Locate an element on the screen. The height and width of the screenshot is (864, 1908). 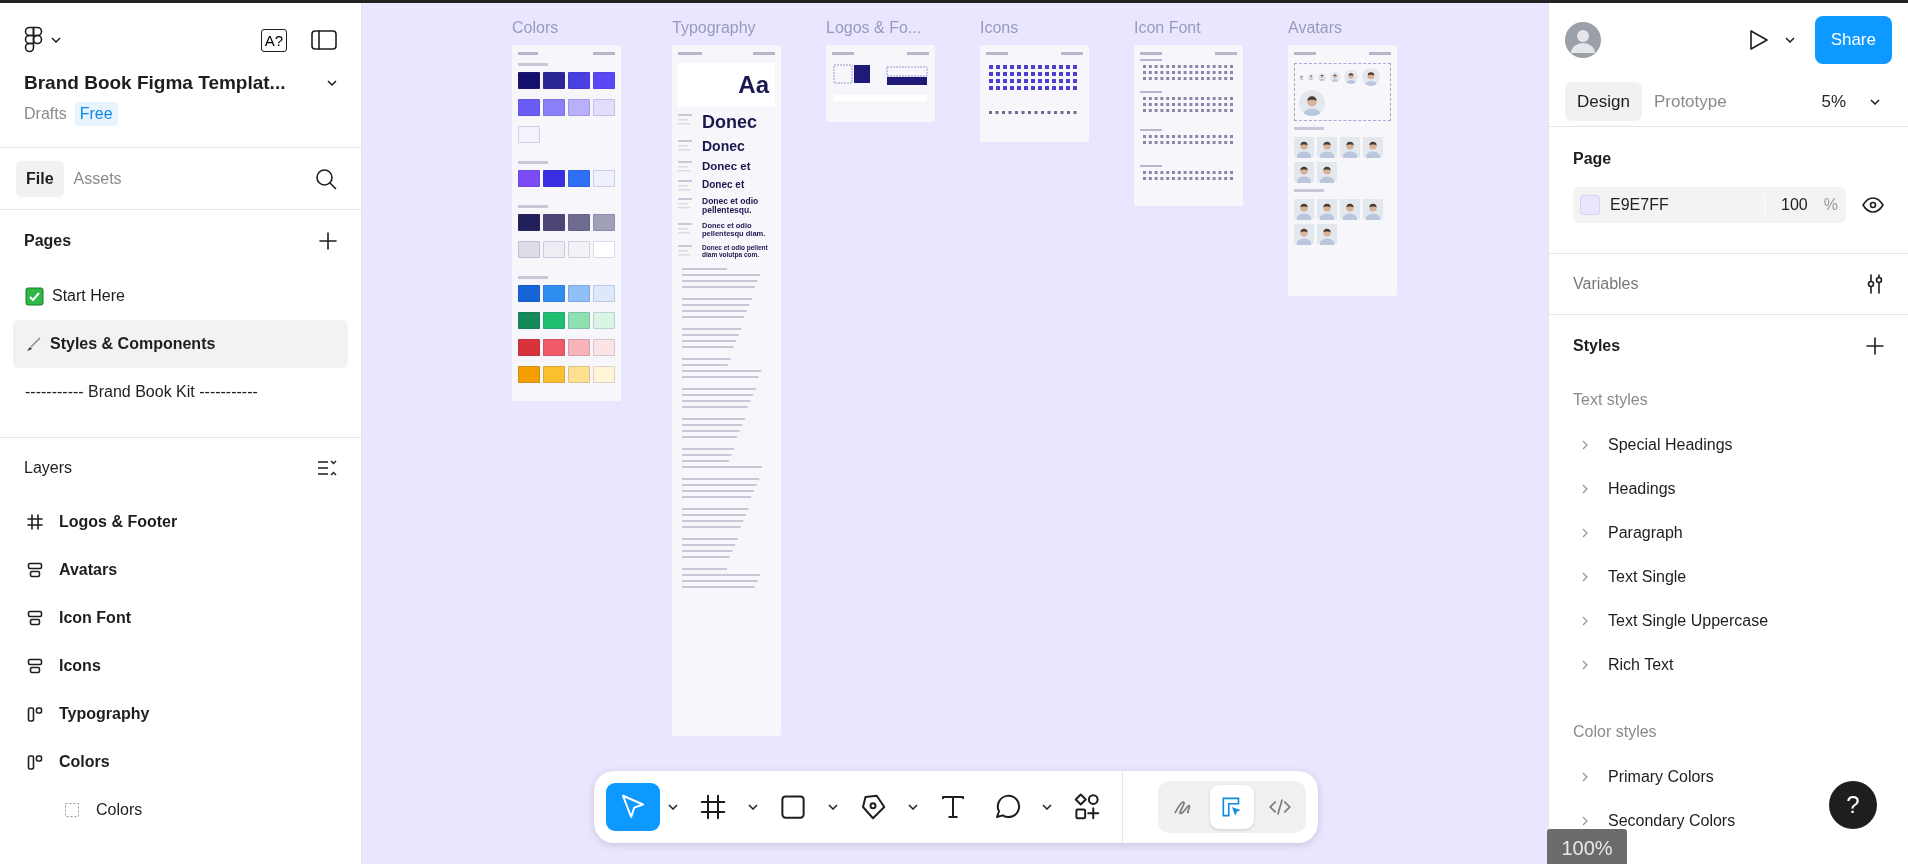
page-color-field: E9E7FF 100 % is located at coordinates (1709, 205).